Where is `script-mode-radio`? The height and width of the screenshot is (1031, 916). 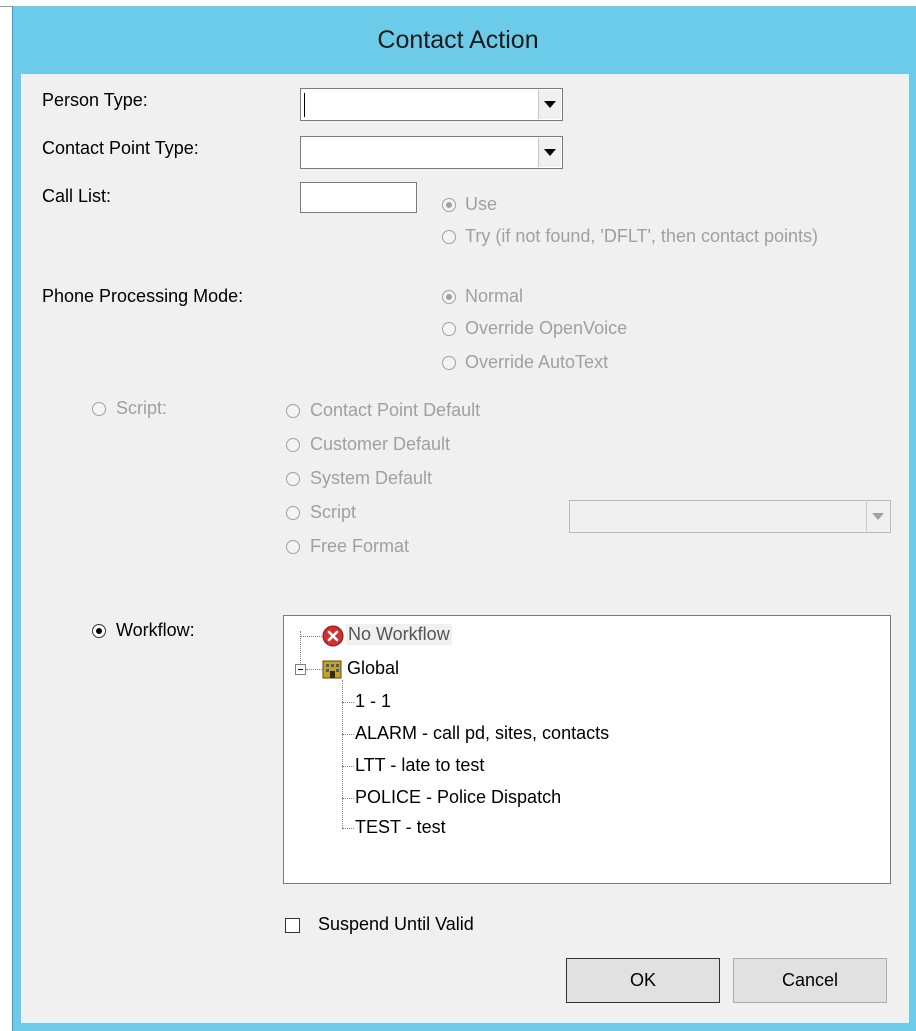 script-mode-radio is located at coordinates (99, 409).